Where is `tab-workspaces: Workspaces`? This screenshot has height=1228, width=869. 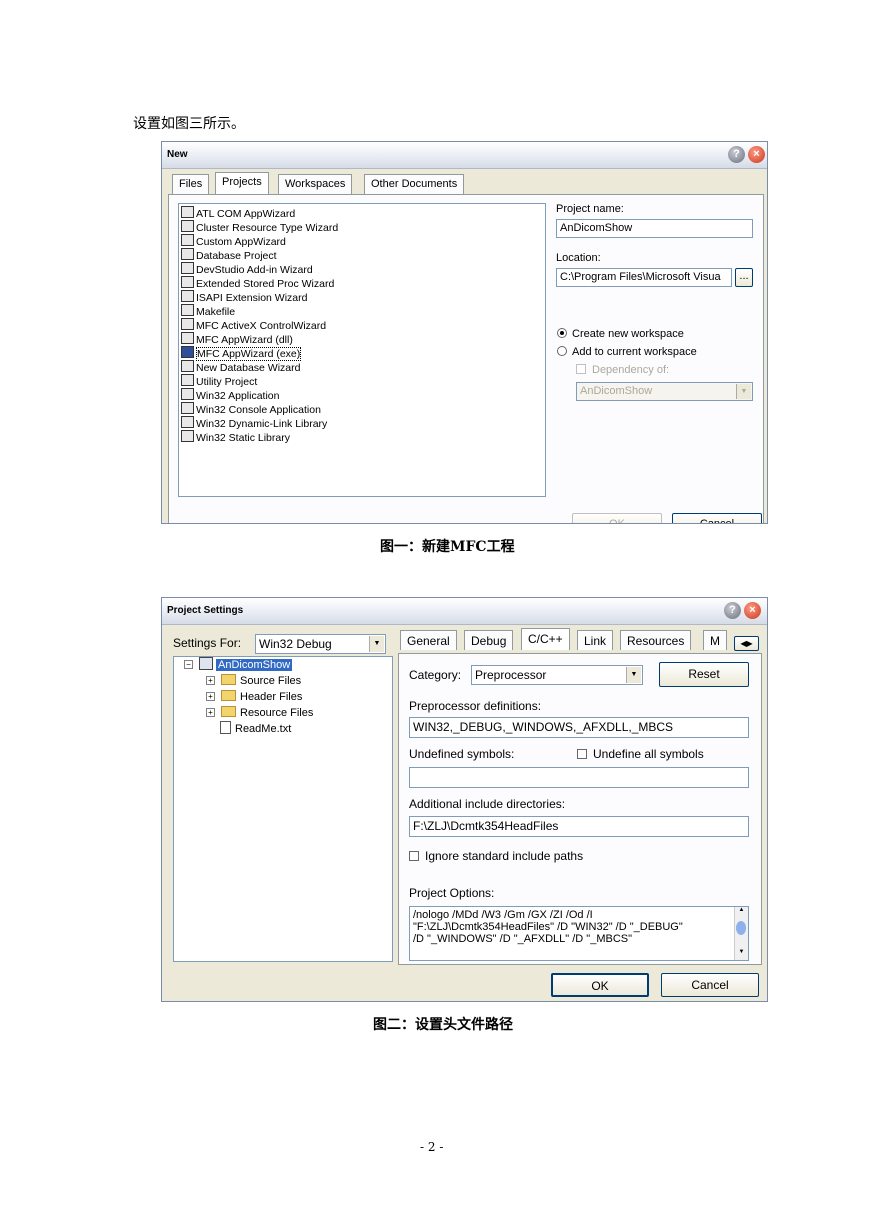
tab-workspaces: Workspaces is located at coordinates (315, 184).